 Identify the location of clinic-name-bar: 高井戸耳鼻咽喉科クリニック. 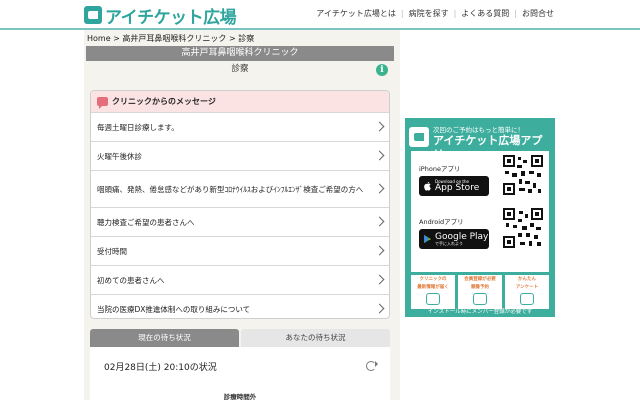
(240, 53).